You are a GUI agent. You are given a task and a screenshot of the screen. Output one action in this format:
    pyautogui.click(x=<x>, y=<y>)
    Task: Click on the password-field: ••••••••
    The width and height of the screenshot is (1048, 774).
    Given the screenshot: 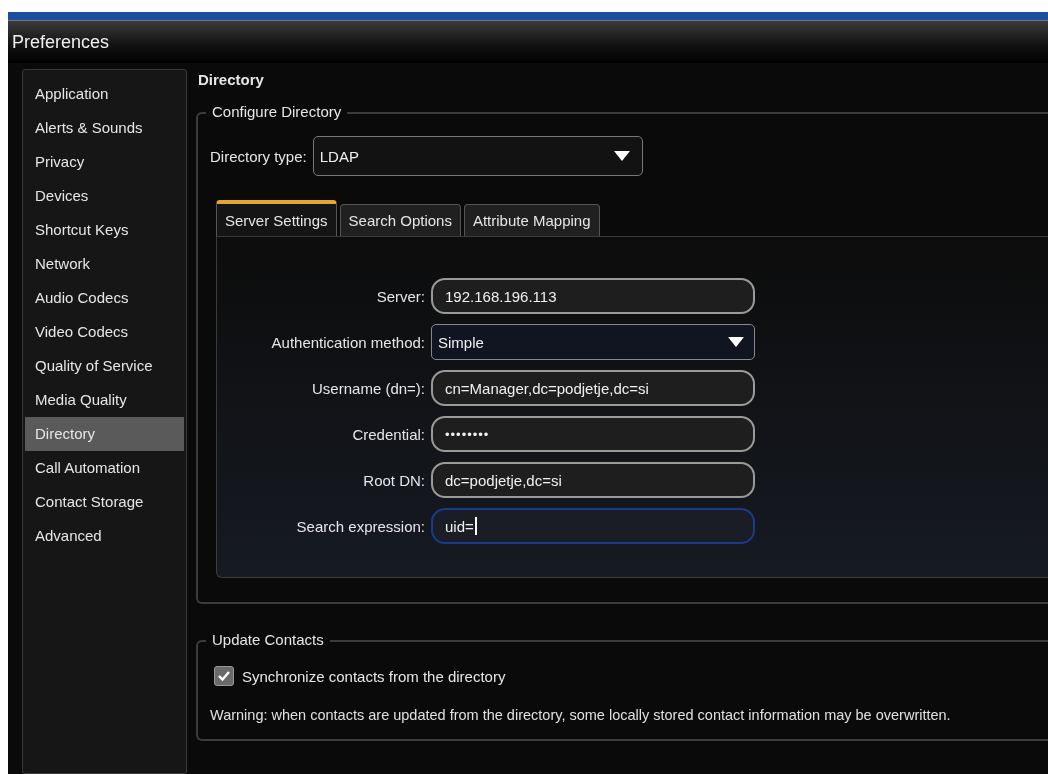 What is the action you would take?
    pyautogui.click(x=593, y=434)
    